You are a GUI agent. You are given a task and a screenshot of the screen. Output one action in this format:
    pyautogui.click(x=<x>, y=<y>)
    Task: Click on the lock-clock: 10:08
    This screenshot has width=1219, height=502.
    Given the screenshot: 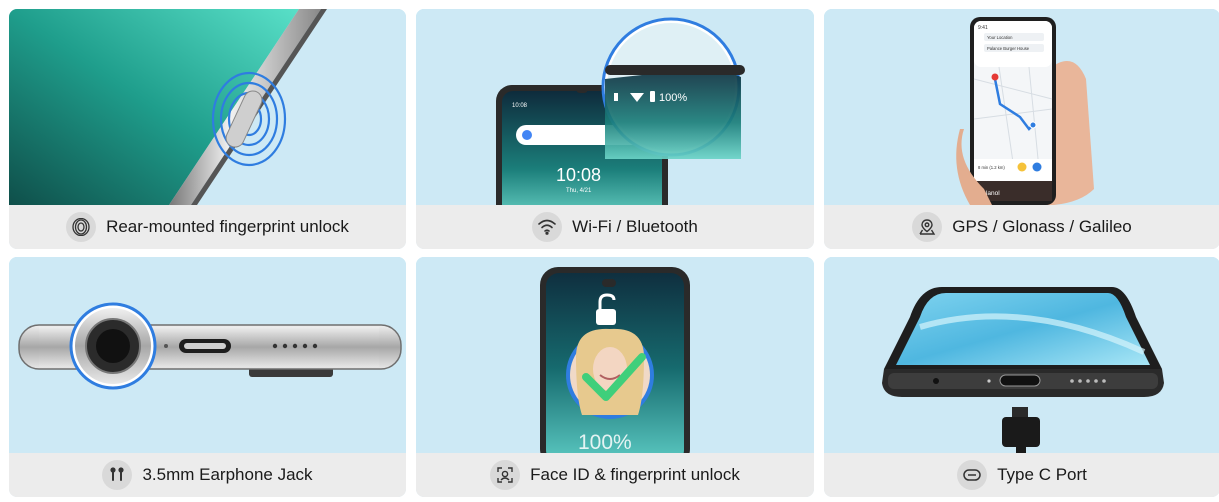 What is the action you would take?
    pyautogui.click(x=578, y=175)
    